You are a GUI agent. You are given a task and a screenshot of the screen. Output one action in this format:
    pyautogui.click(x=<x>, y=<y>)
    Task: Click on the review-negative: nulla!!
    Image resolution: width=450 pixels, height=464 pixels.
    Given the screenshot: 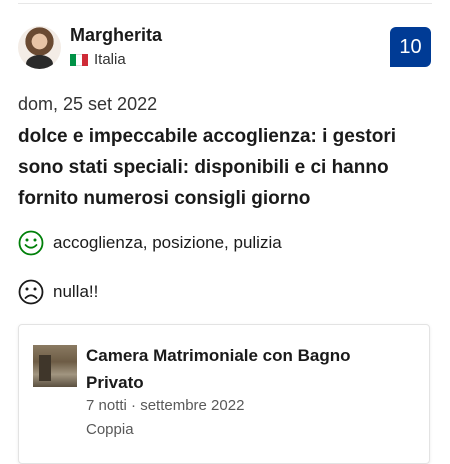 What is the action you would take?
    pyautogui.click(x=58, y=292)
    